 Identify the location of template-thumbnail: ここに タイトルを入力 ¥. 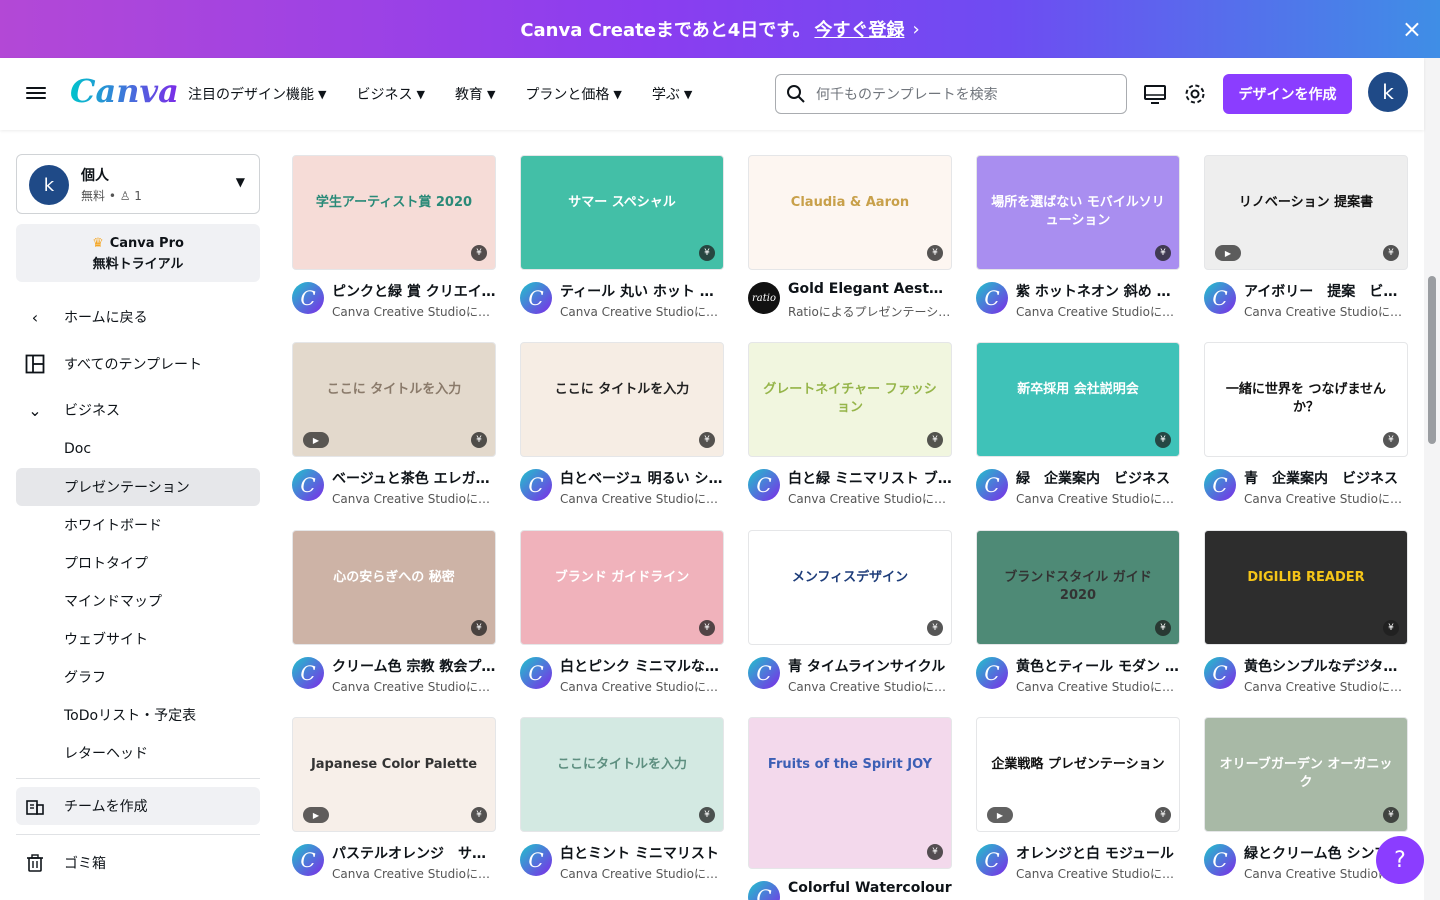
(622, 399).